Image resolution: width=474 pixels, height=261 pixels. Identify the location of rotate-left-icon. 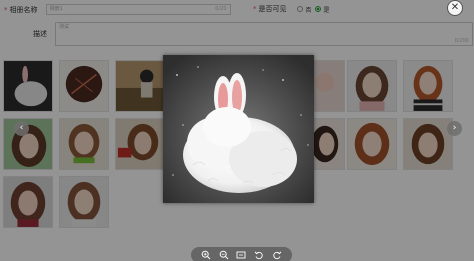
(259, 255).